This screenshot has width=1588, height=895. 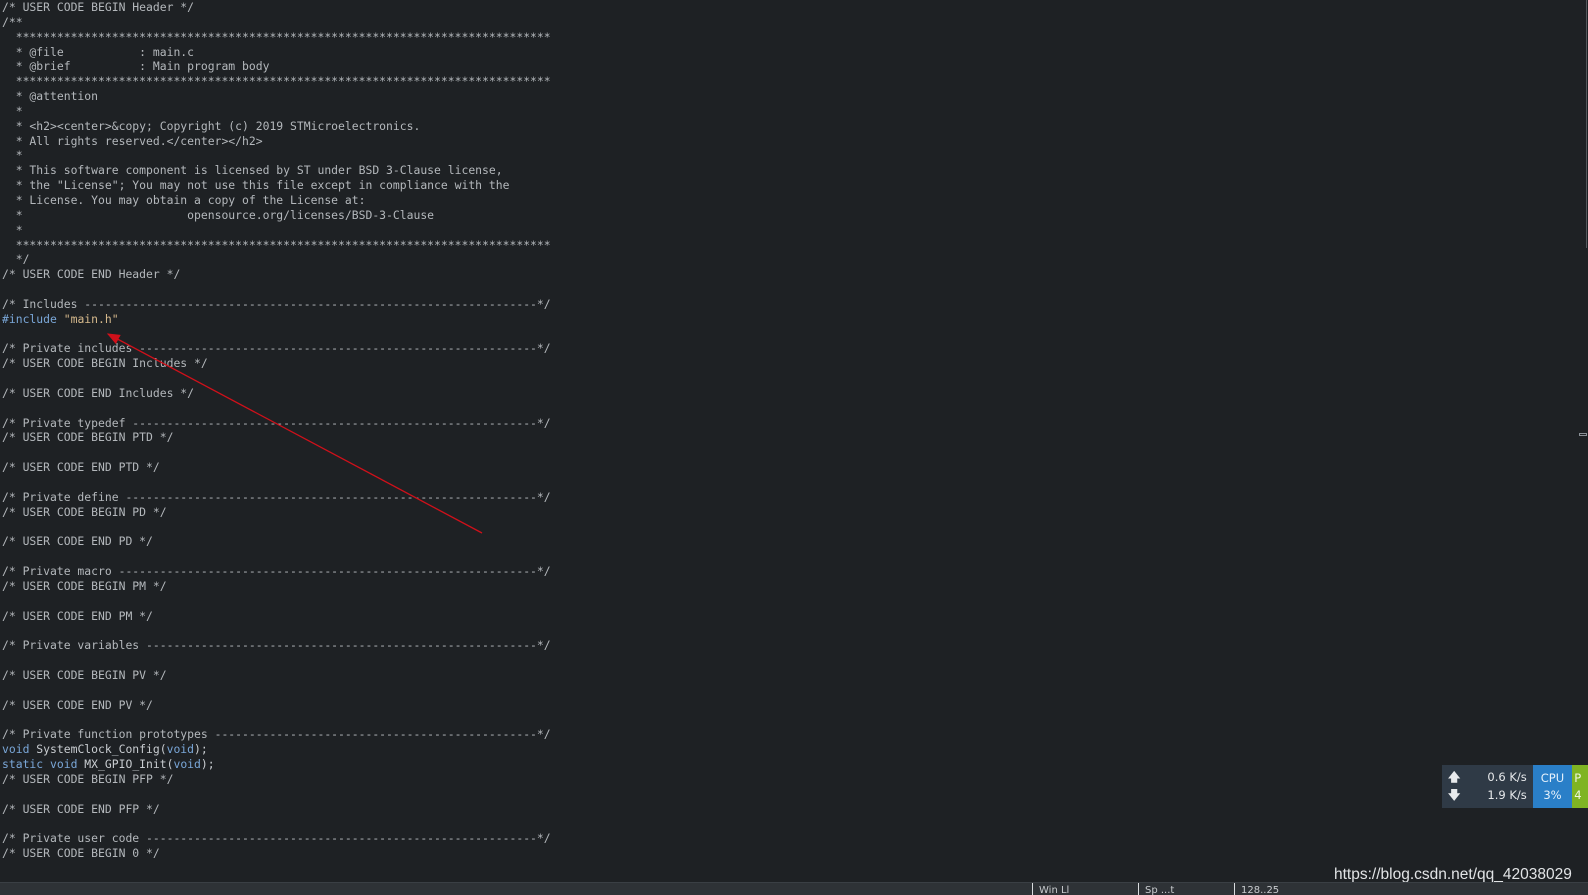 I want to click on code-line: /* USER CODE BEGIN PD */, so click(x=777, y=512).